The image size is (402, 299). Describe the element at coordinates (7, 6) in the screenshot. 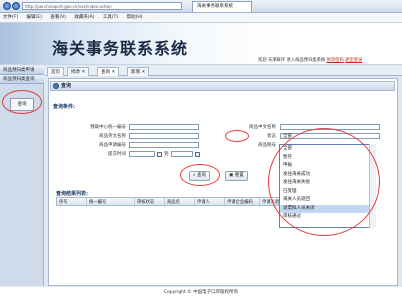

I see `back-icon` at that location.